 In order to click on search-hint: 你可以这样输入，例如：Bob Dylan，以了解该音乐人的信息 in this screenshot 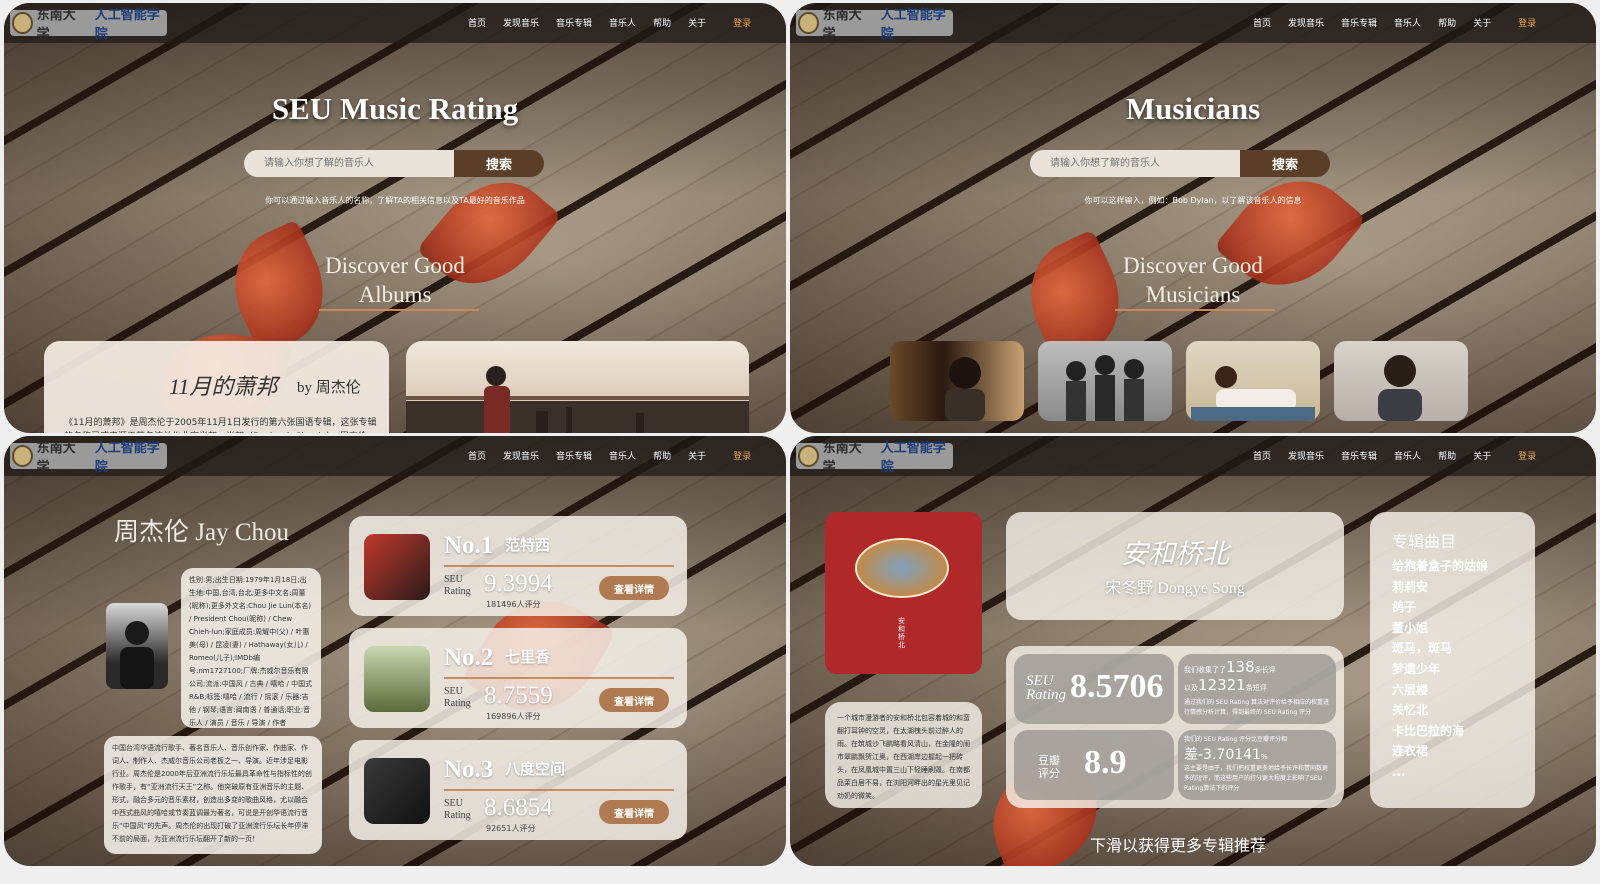, I will do `click(1193, 200)`.